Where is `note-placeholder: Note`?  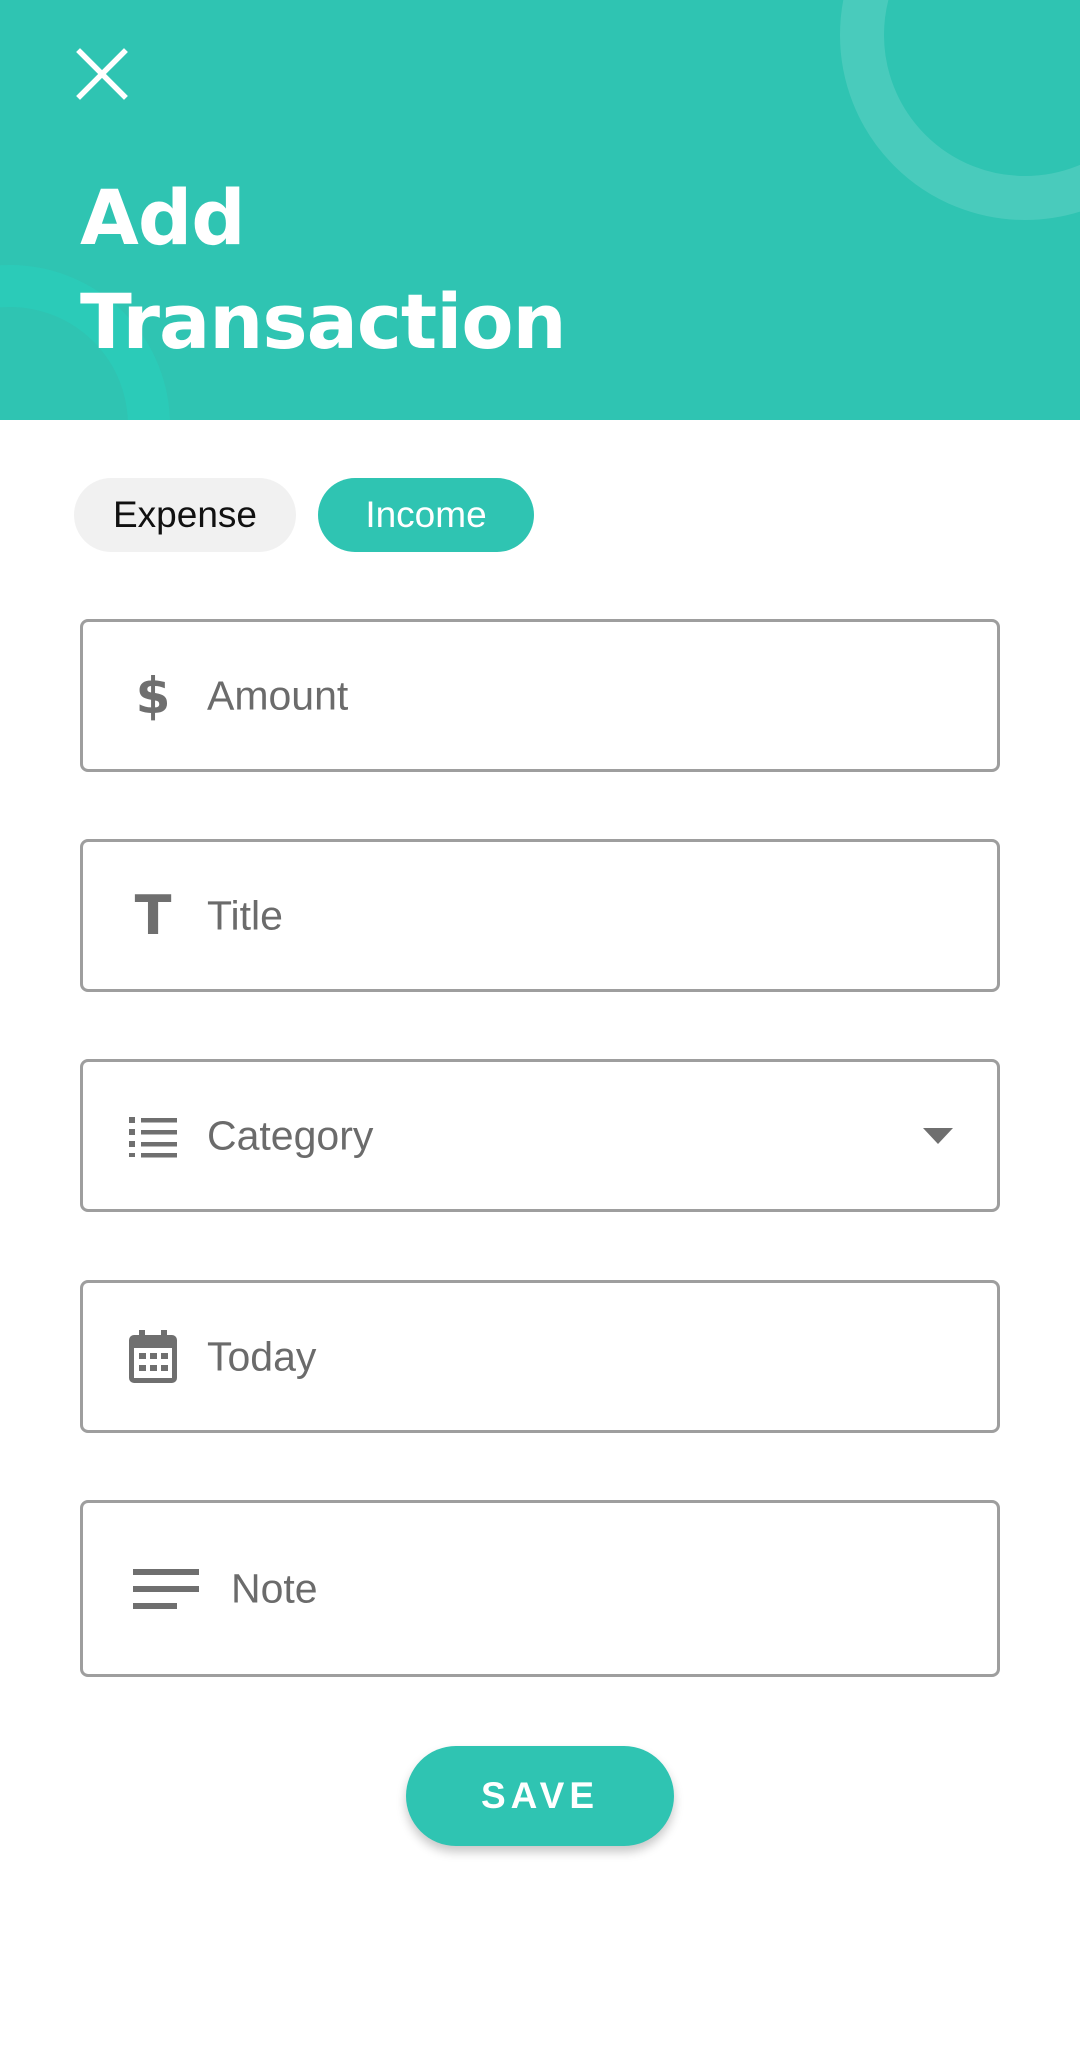
note-placeholder: Note is located at coordinates (274, 1588).